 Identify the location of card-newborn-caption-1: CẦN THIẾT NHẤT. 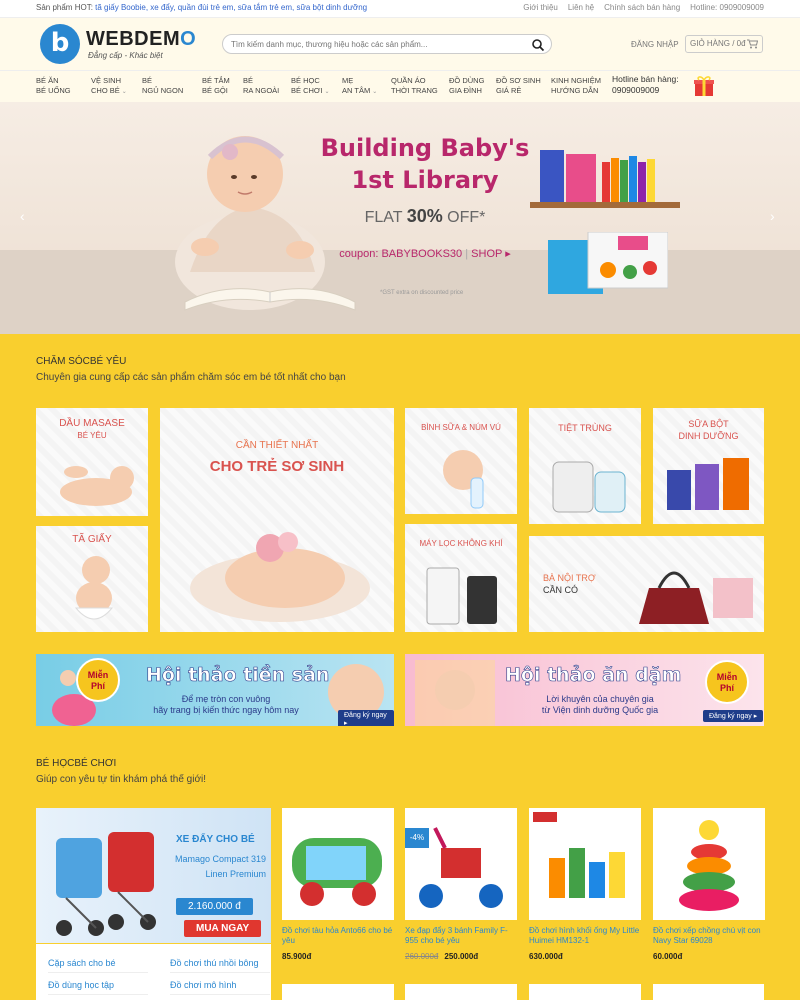
(277, 445).